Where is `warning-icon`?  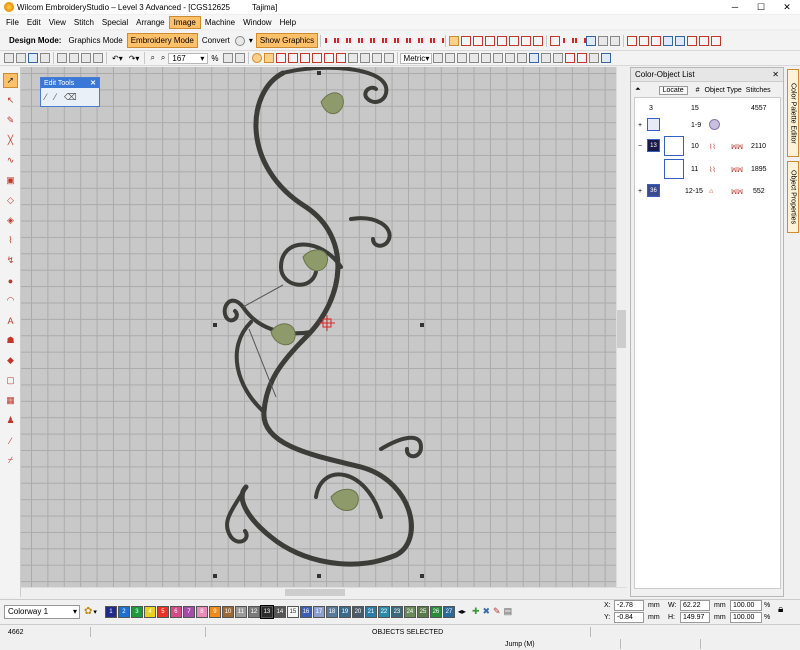
warning-icon is located at coordinates (514, 40).